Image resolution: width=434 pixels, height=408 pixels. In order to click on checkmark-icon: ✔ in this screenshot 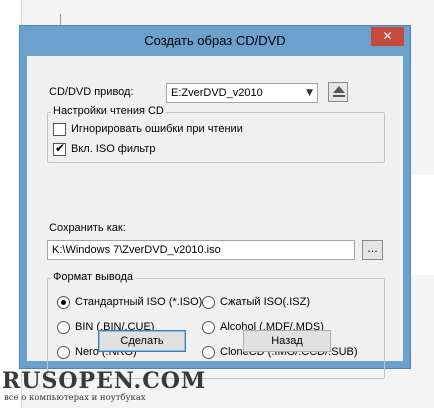, I will do `click(60, 148)`.